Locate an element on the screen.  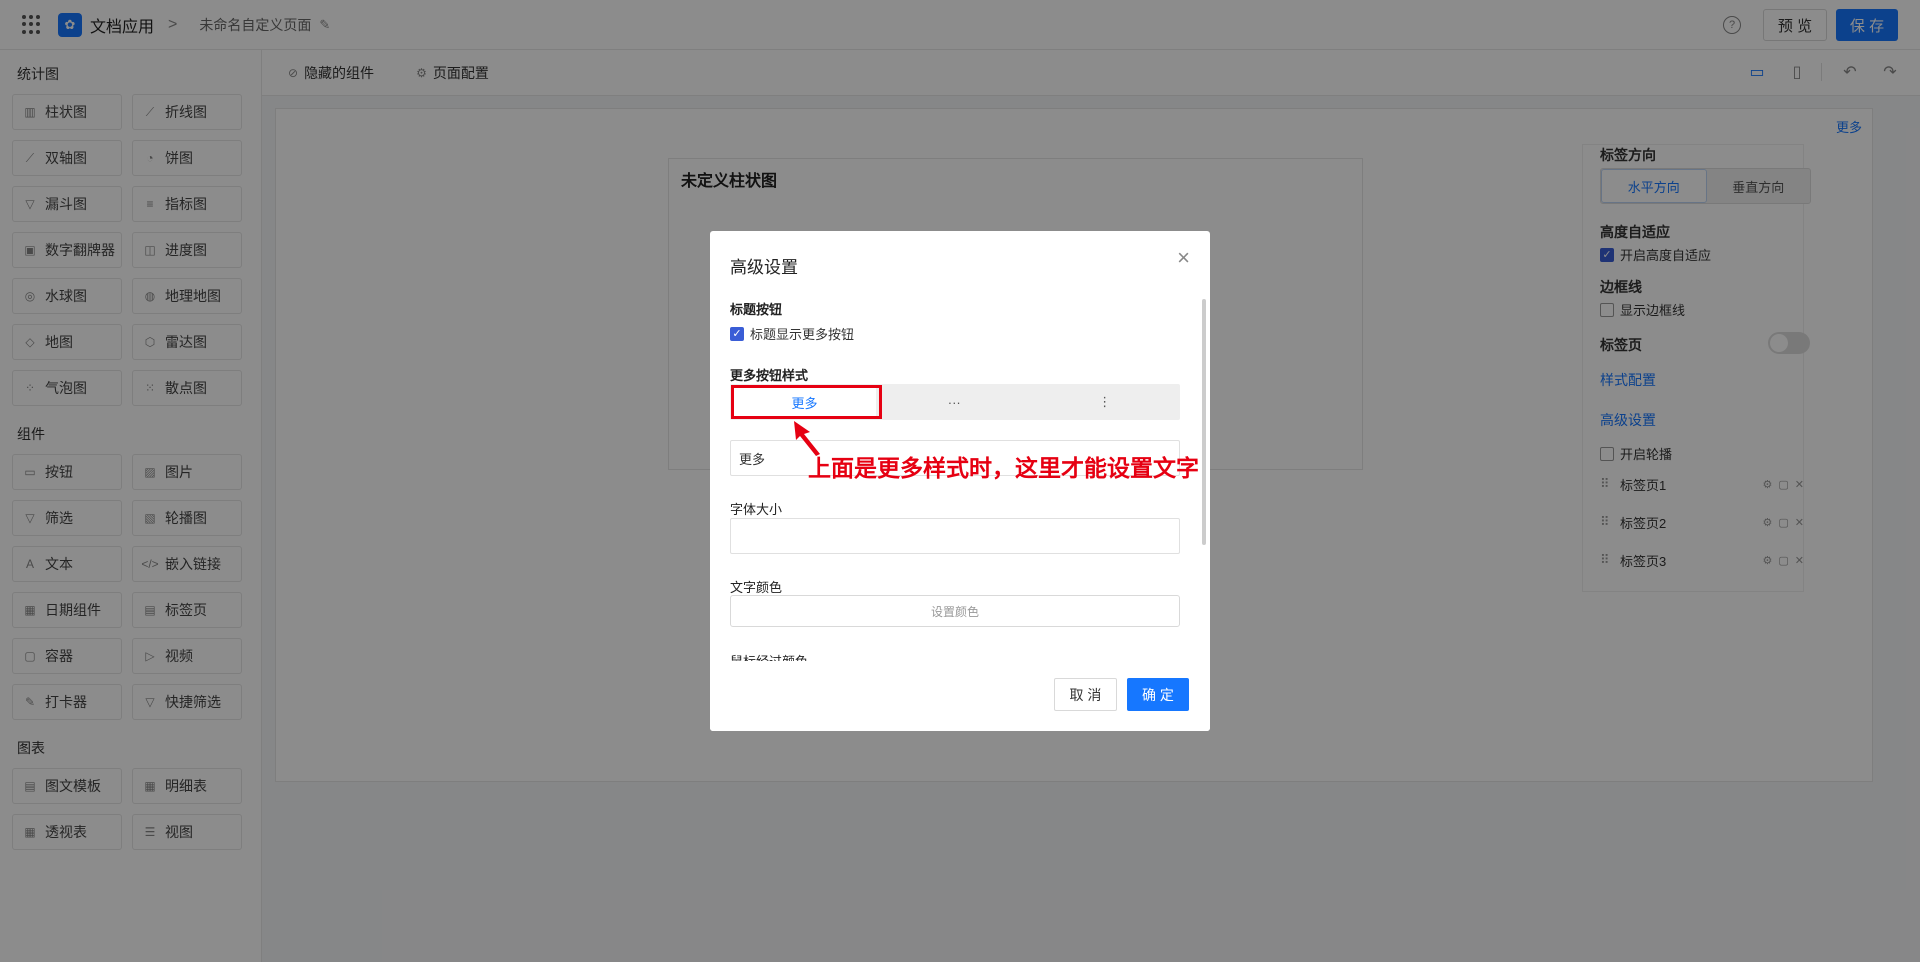
show-more-checkbox: ✓ 标题显示更多按钮 is located at coordinates (792, 333).